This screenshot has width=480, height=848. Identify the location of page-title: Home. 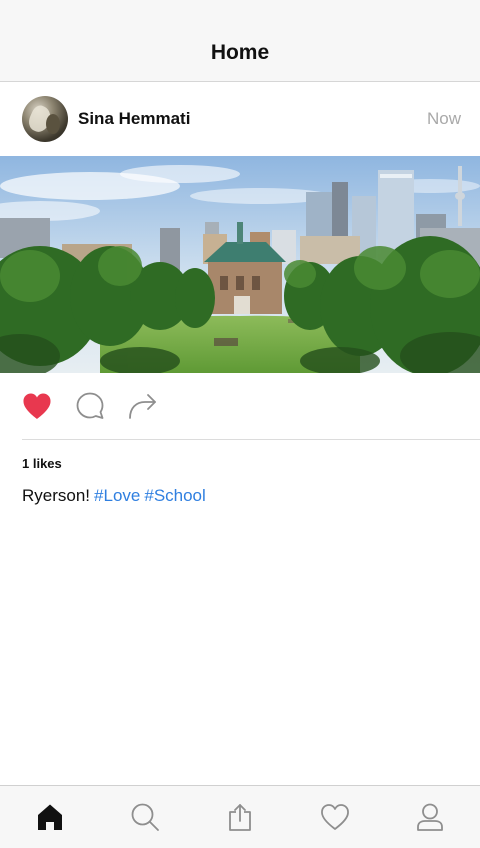
(240, 52).